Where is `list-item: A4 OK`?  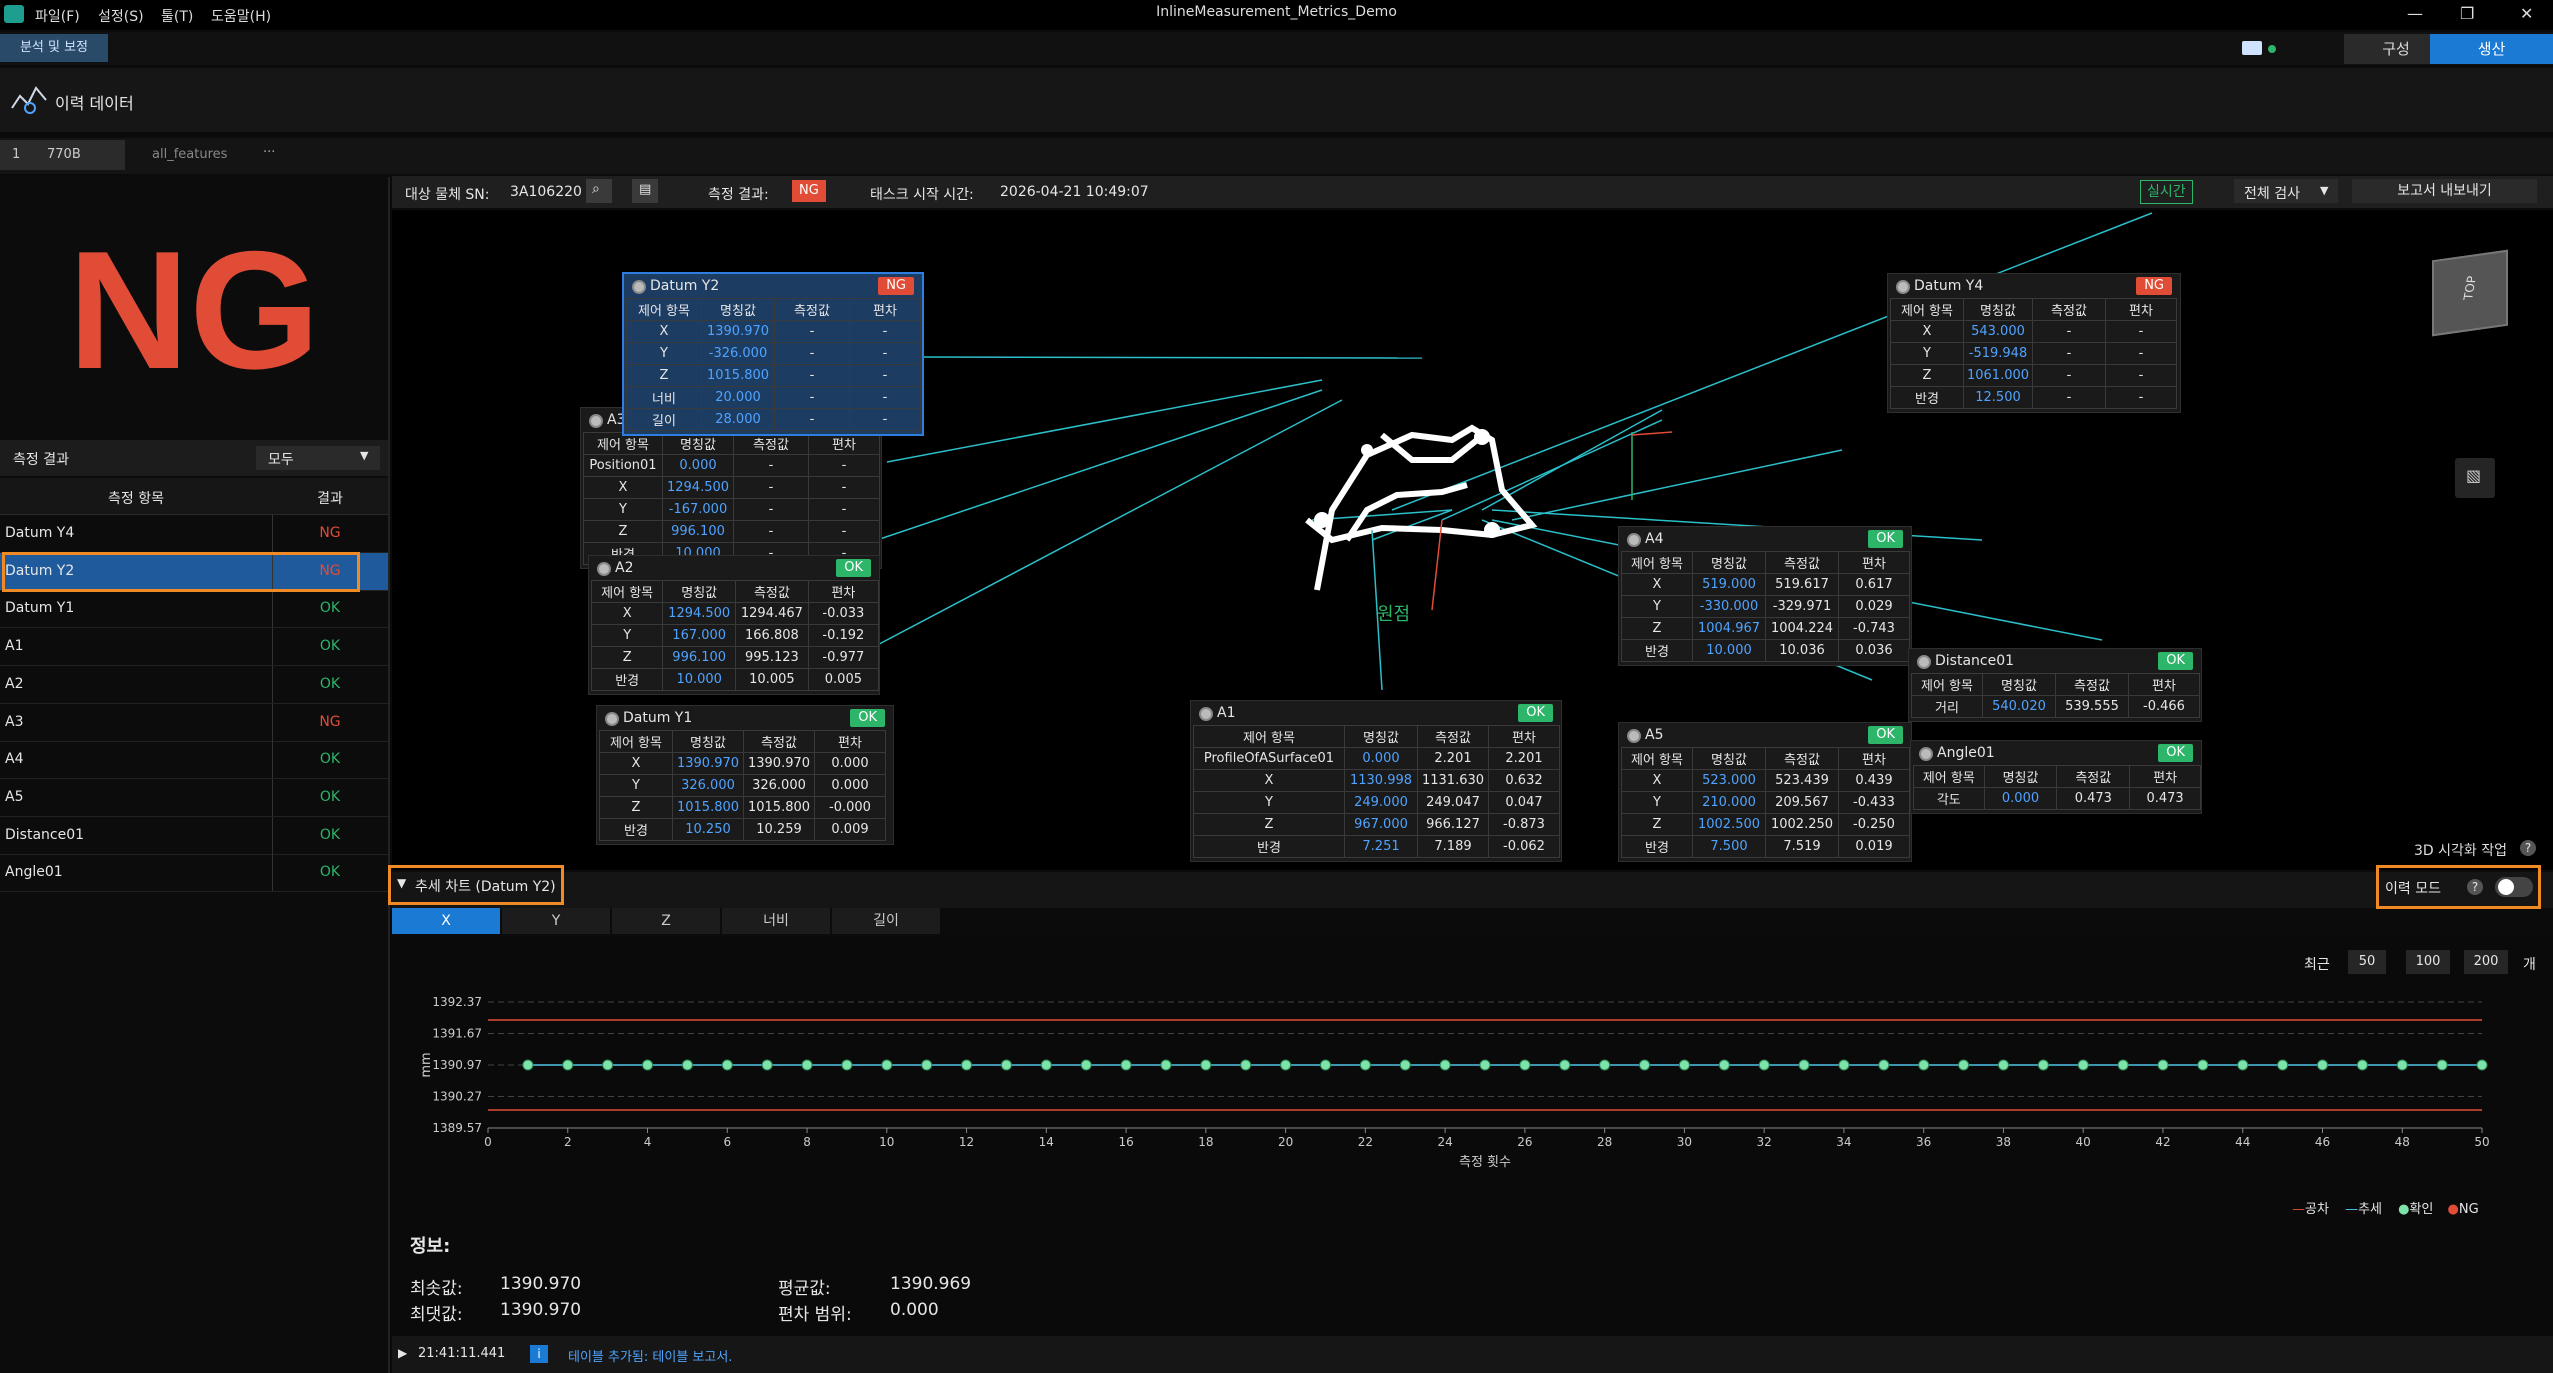 list-item: A4 OK is located at coordinates (194, 760).